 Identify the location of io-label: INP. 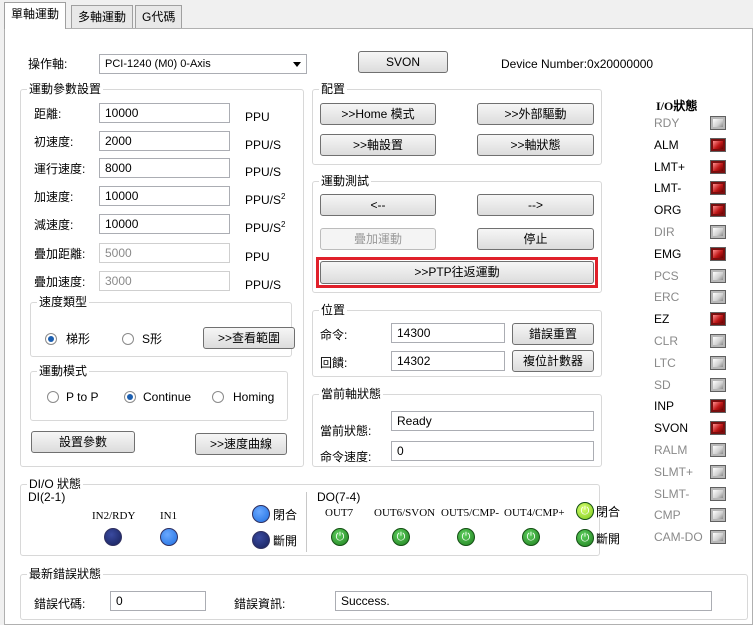
(664, 406).